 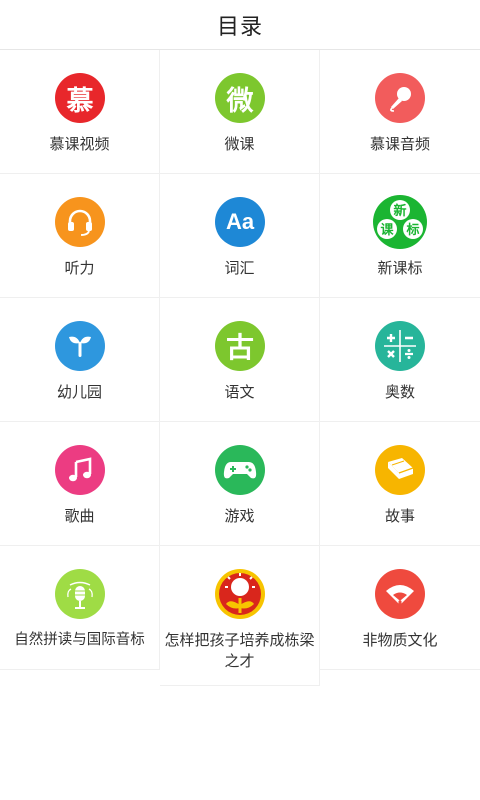 I want to click on grid-item-listening: 听力, so click(x=80, y=236).